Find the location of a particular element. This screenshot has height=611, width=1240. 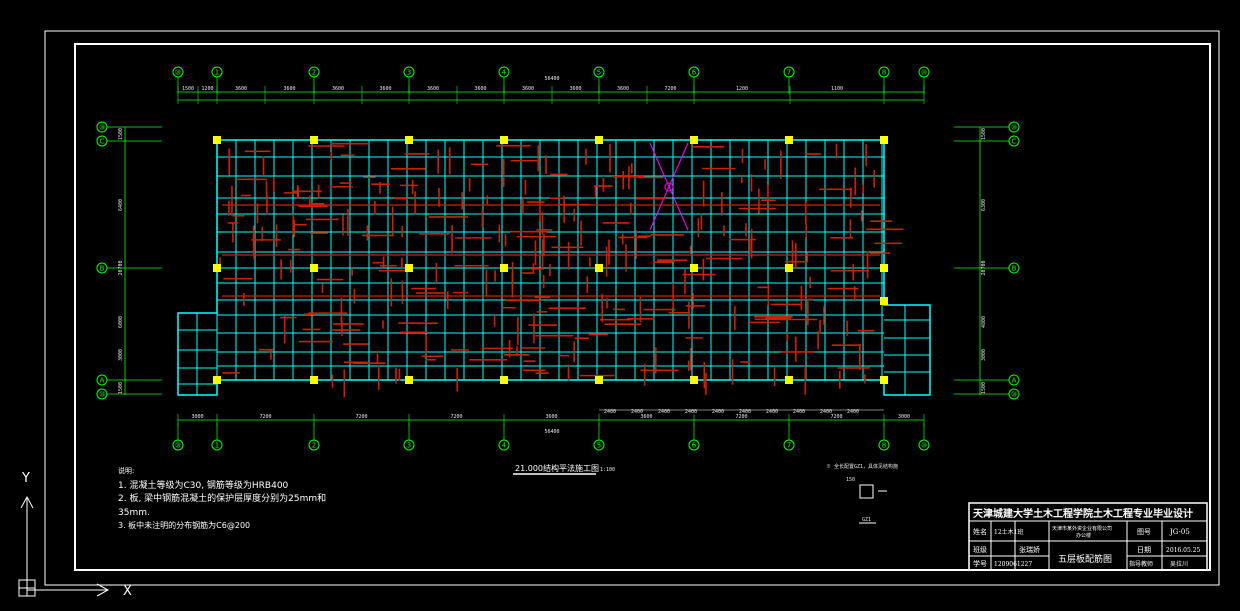

tb-id-label: 学号 is located at coordinates (980, 563).